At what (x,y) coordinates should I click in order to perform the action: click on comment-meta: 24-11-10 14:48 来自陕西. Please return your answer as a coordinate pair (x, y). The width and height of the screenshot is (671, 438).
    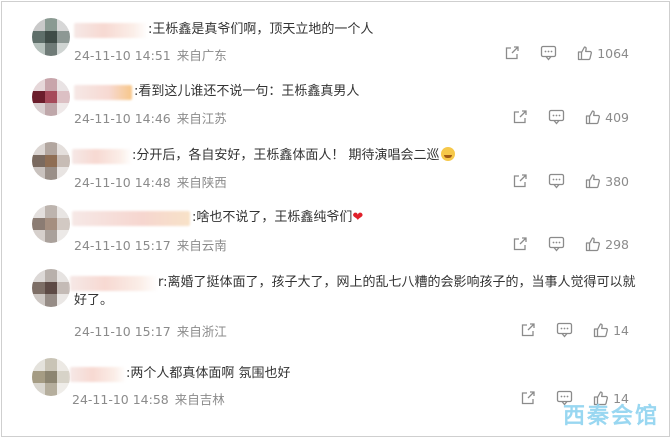
    Looking at the image, I should click on (150, 181).